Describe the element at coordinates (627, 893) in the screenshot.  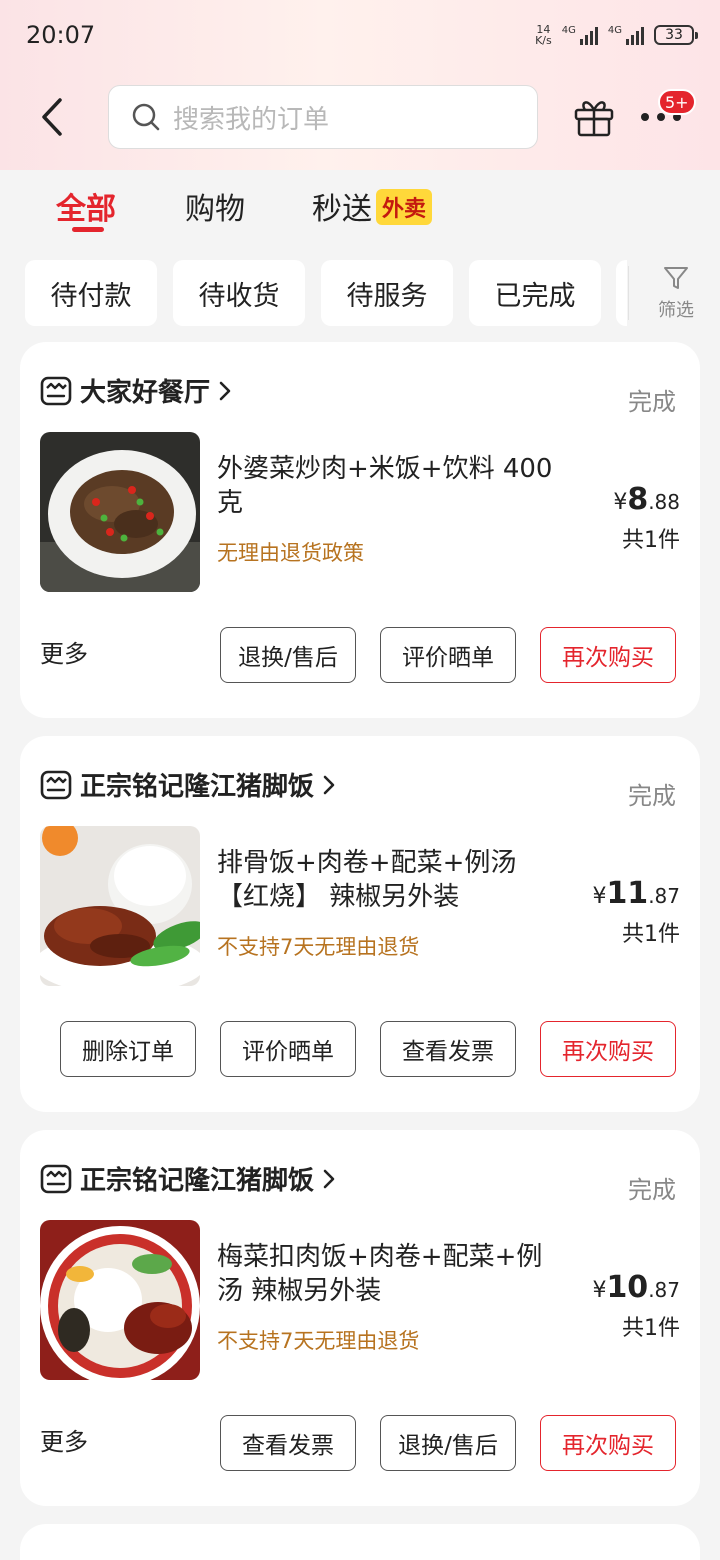
I see `price-integer: 11` at that location.